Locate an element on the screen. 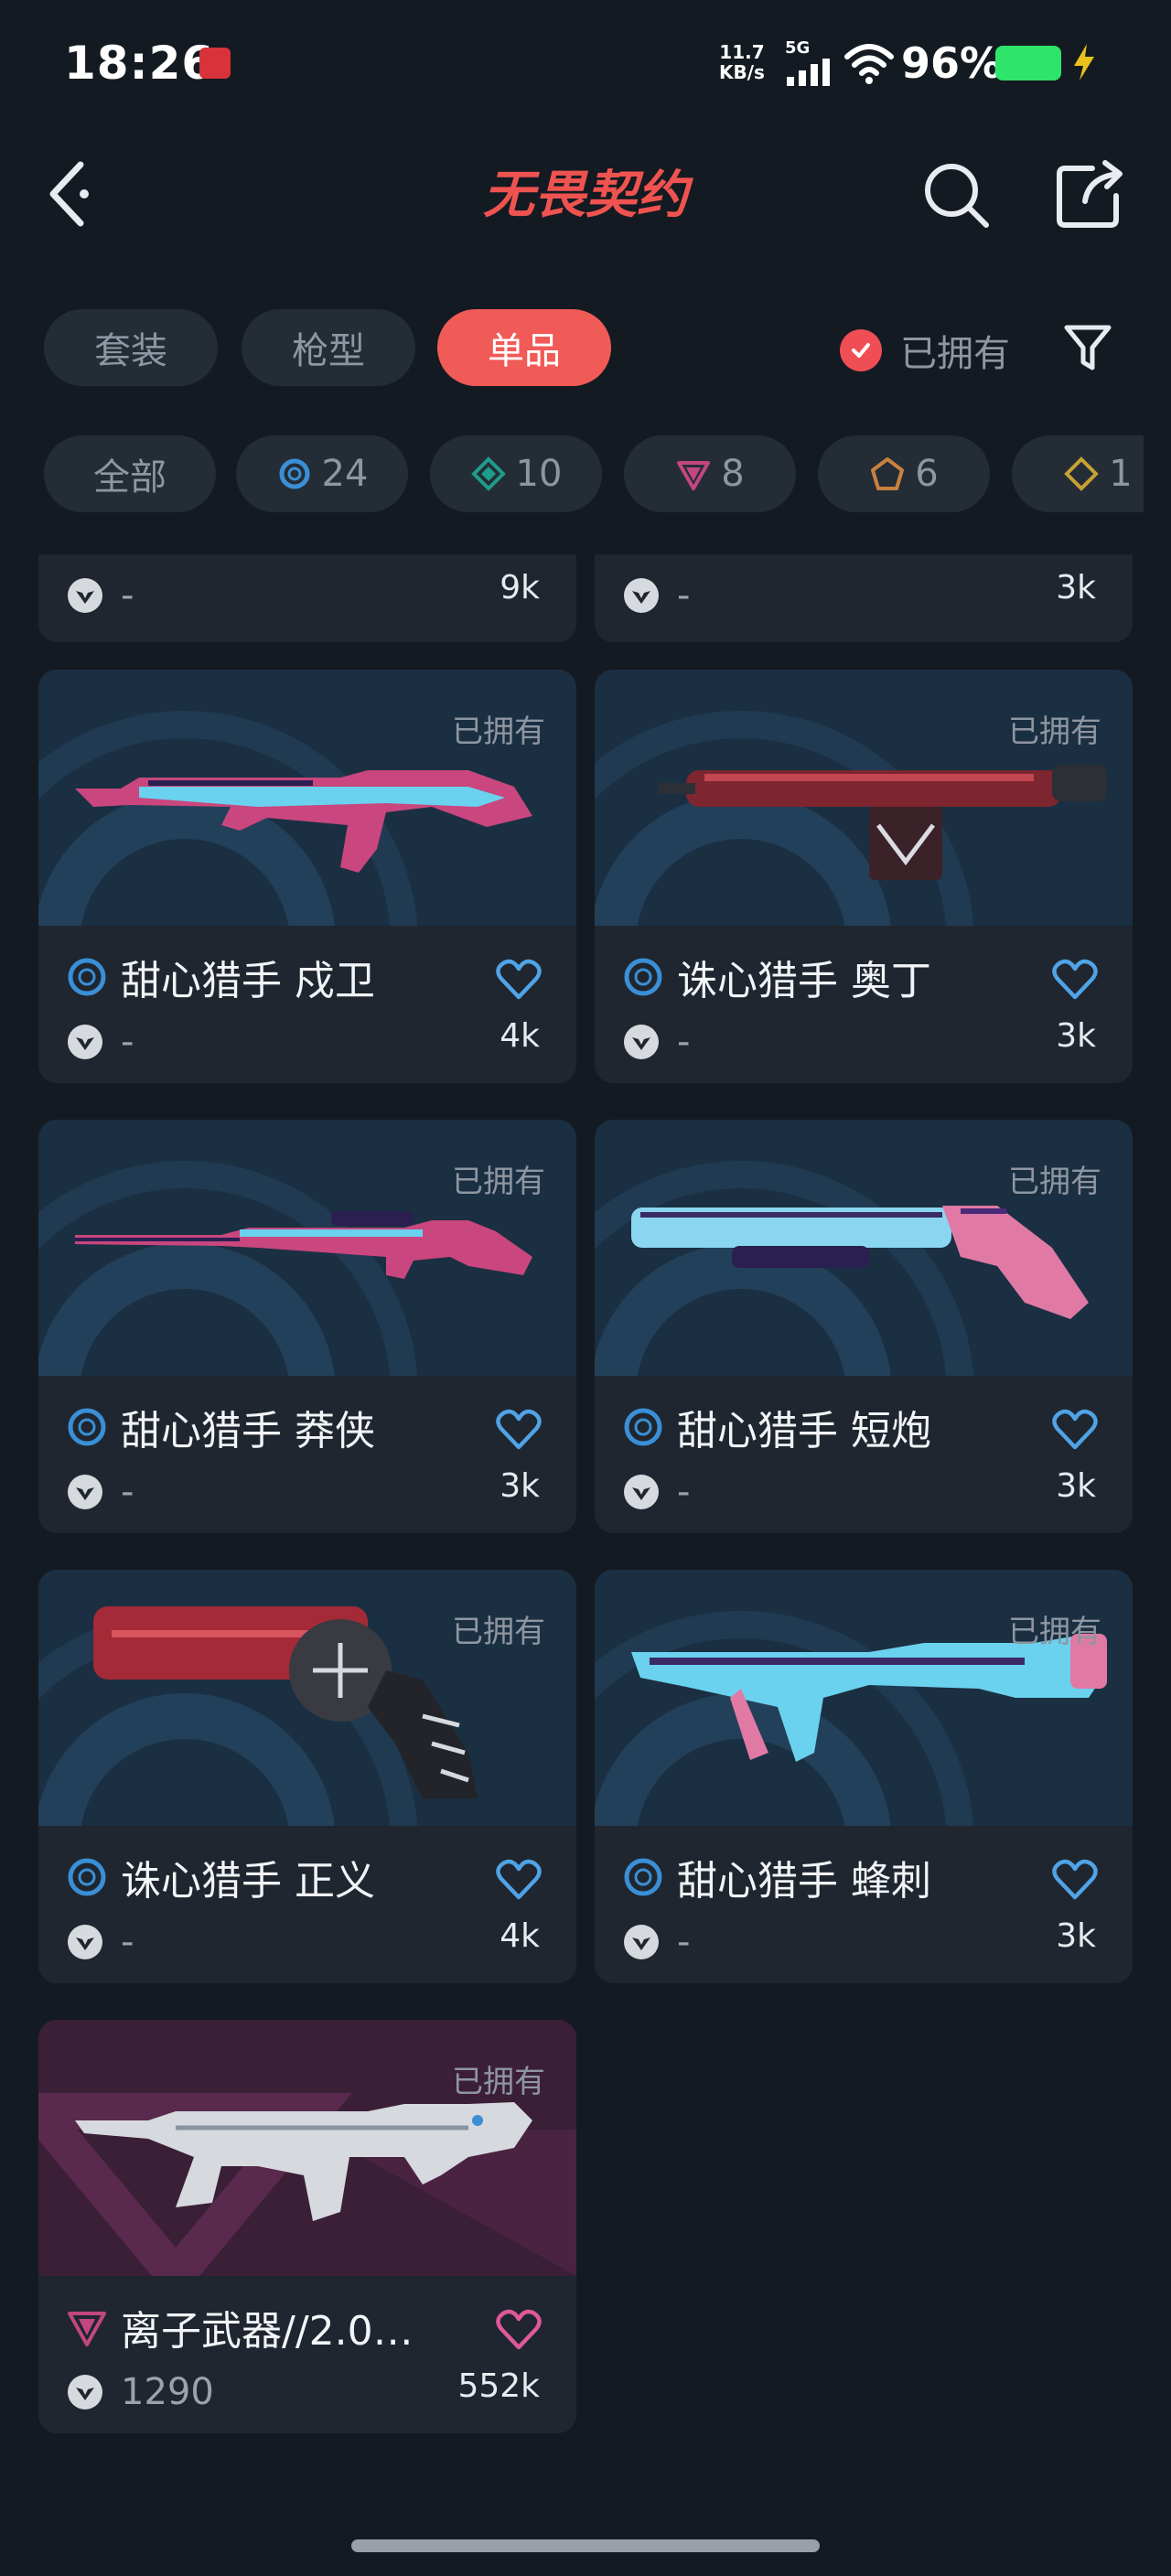 Image resolution: width=1171 pixels, height=2576 pixels. item-name: 诛心猎手 正义 is located at coordinates (248, 1882).